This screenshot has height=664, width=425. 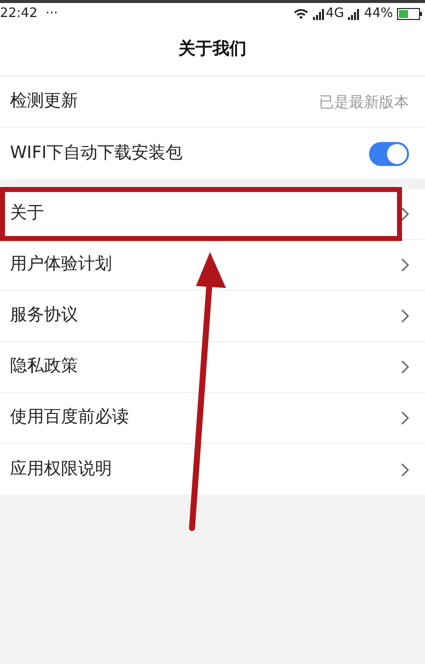 I want to click on page-title: 关于我们, so click(x=212, y=50).